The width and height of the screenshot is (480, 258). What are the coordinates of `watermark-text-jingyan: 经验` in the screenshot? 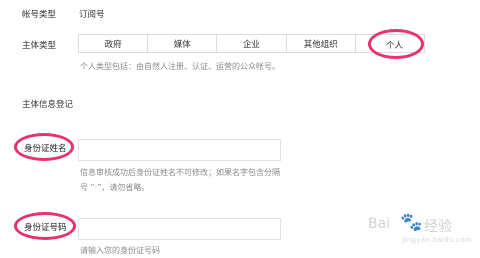 It's located at (438, 227).